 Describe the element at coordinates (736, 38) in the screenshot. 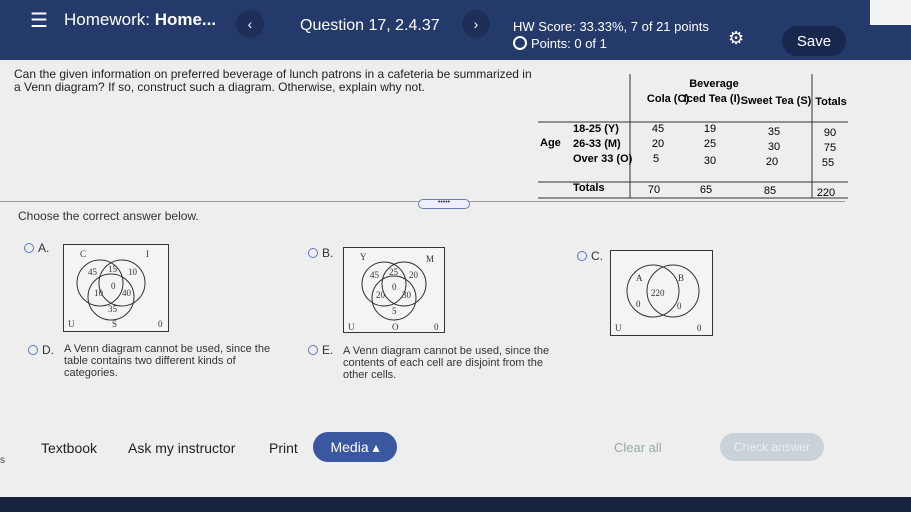

I see `gear-icon: ⚙` at that location.